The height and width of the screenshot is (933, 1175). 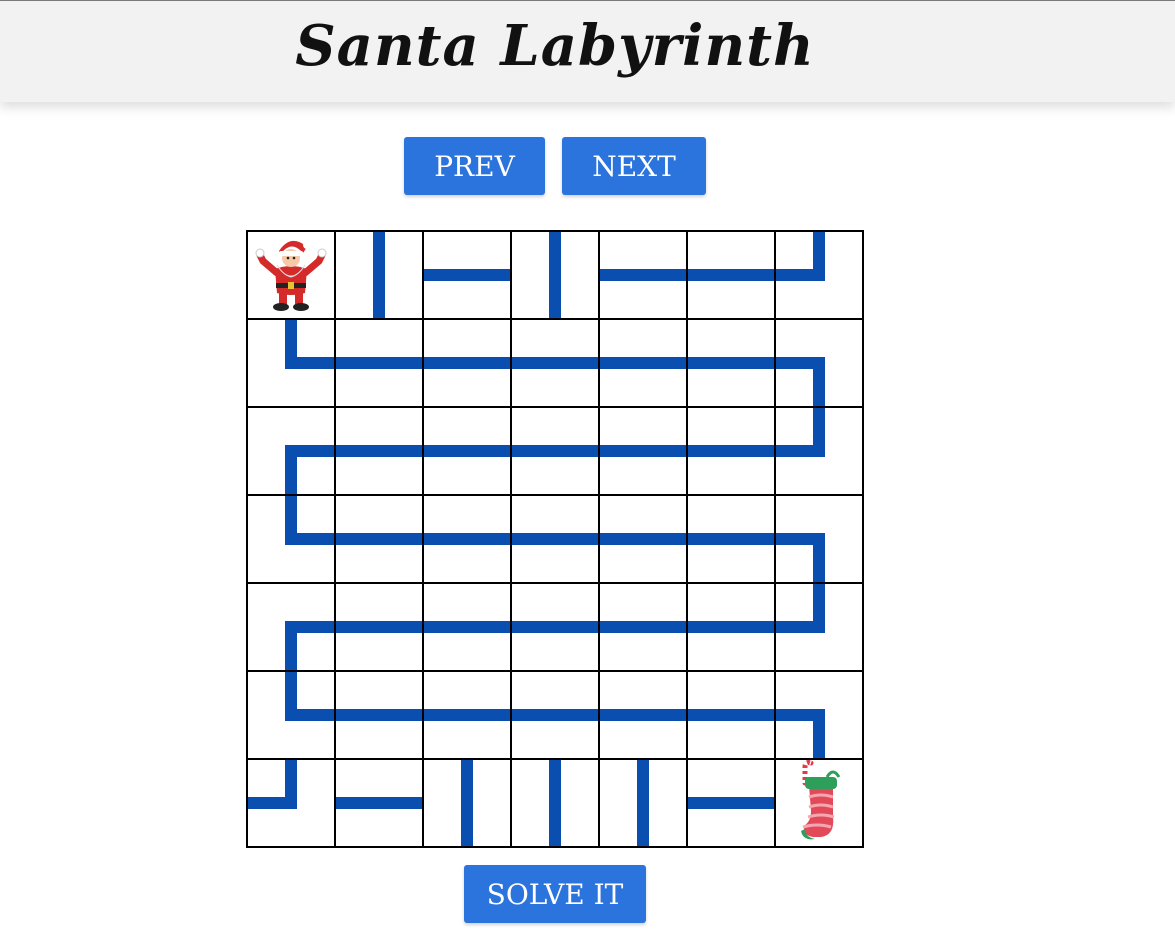 What do you see at coordinates (474, 166) in the screenshot?
I see `prev-button: PREV` at bounding box center [474, 166].